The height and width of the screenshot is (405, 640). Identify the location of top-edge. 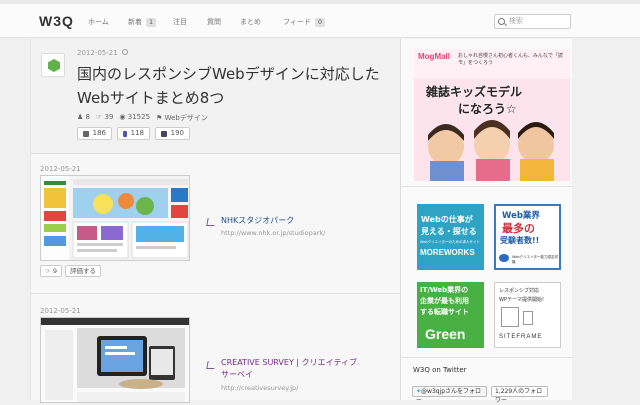
(320, 2).